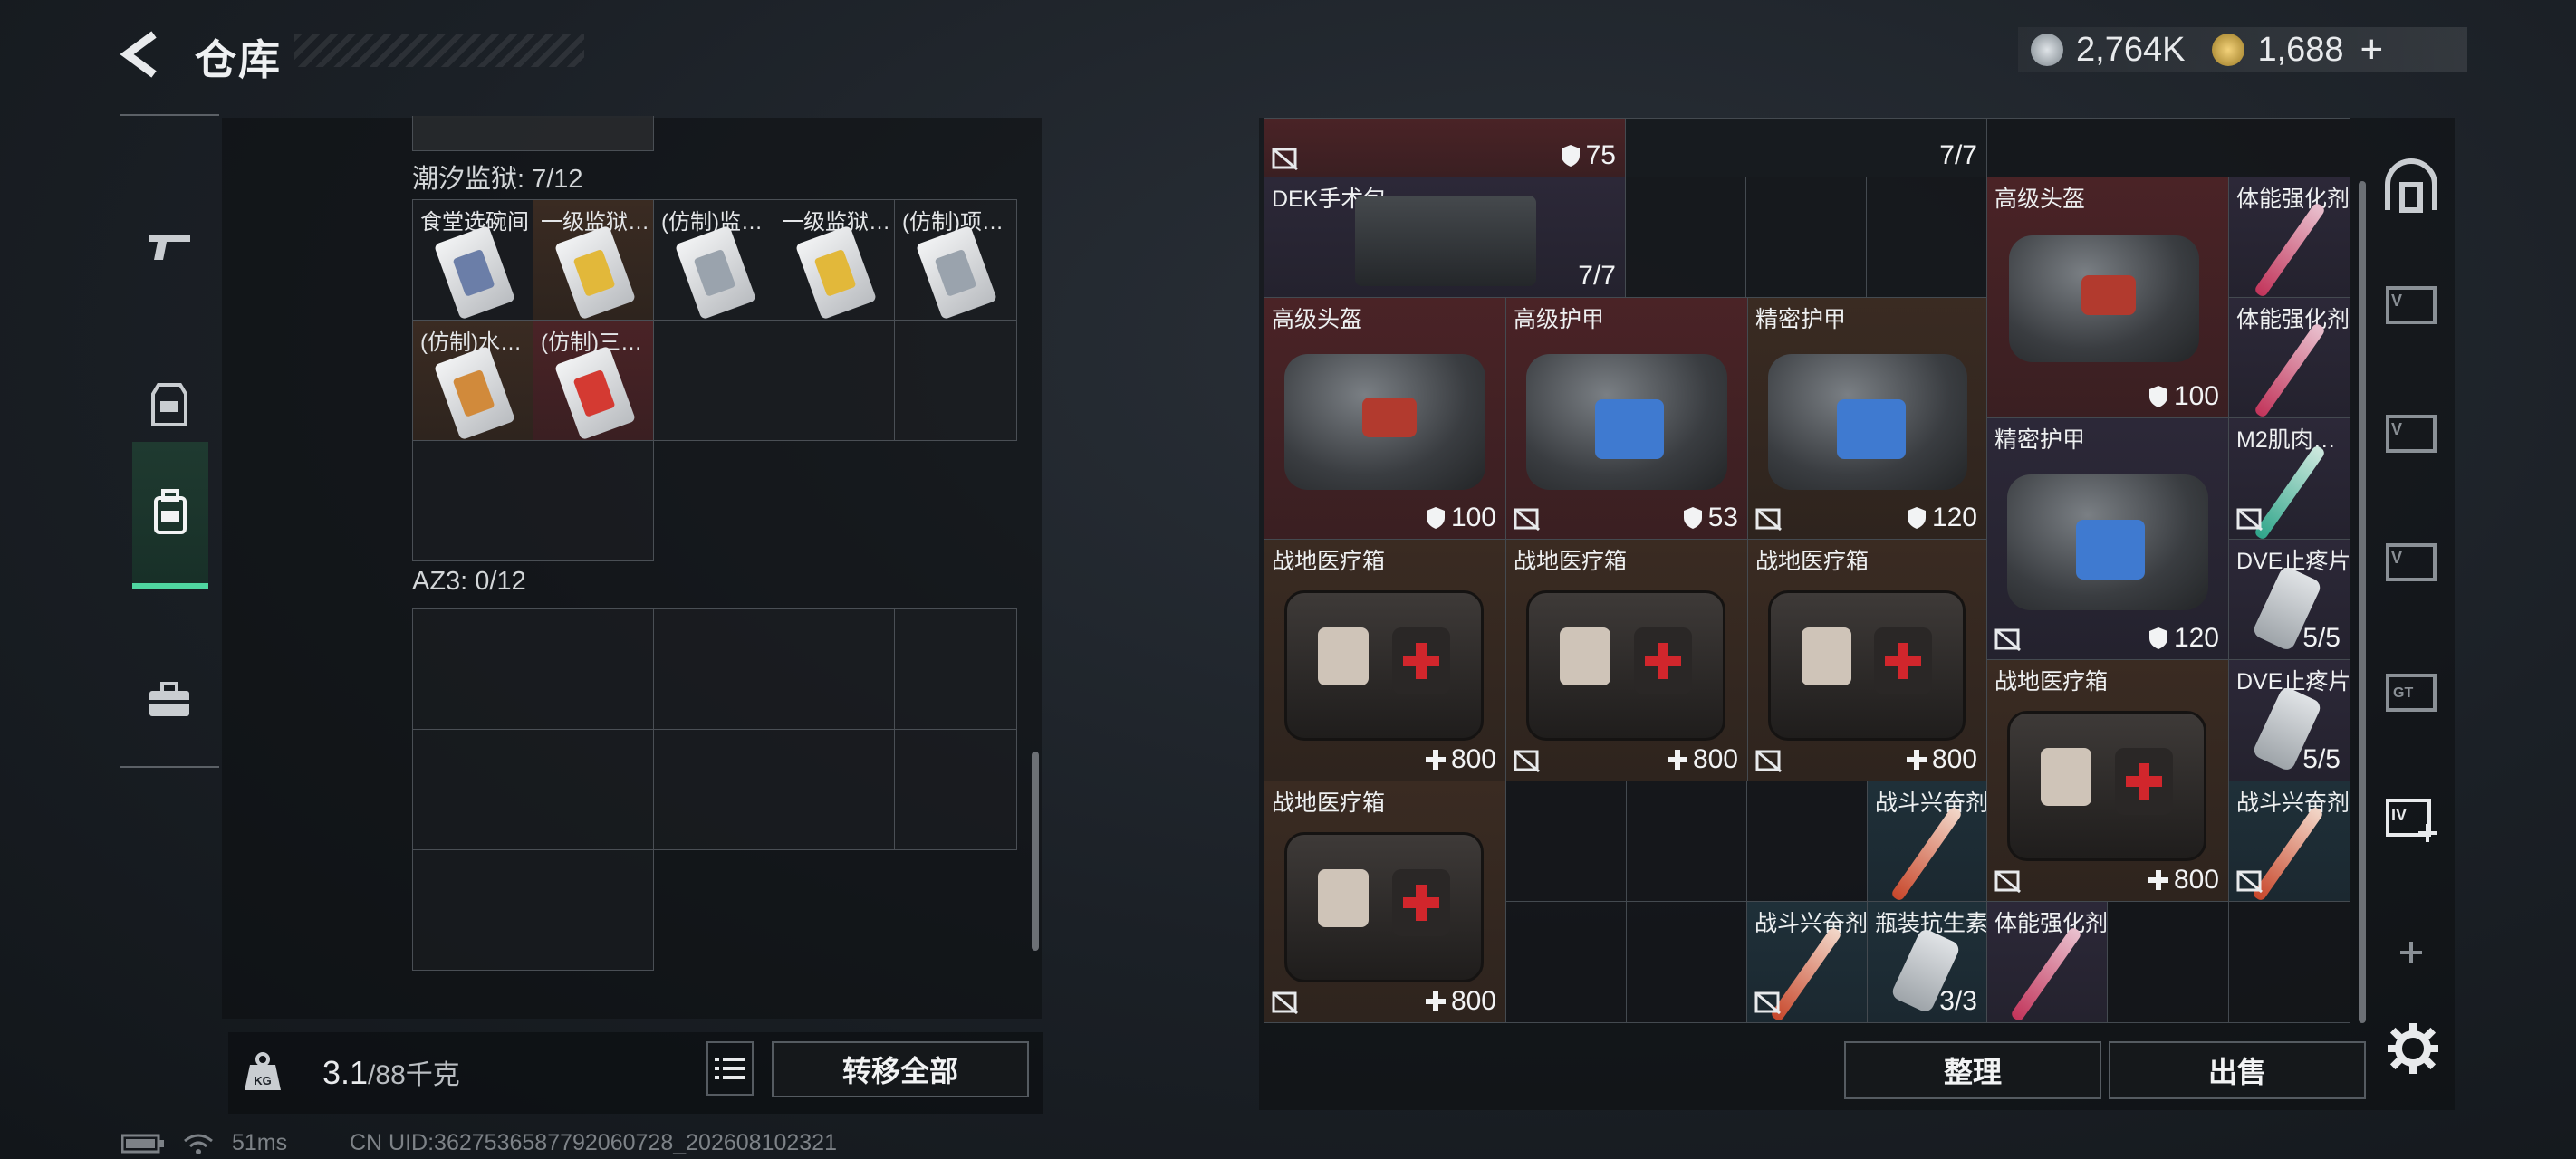 Image resolution: width=2576 pixels, height=1159 pixels. What do you see at coordinates (169, 247) in the screenshot?
I see `category-weapons` at bounding box center [169, 247].